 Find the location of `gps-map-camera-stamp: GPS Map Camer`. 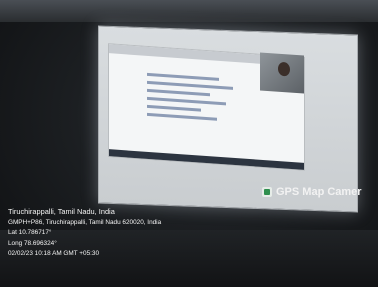

gps-map-camera-stamp: GPS Map Camer is located at coordinates (312, 192).